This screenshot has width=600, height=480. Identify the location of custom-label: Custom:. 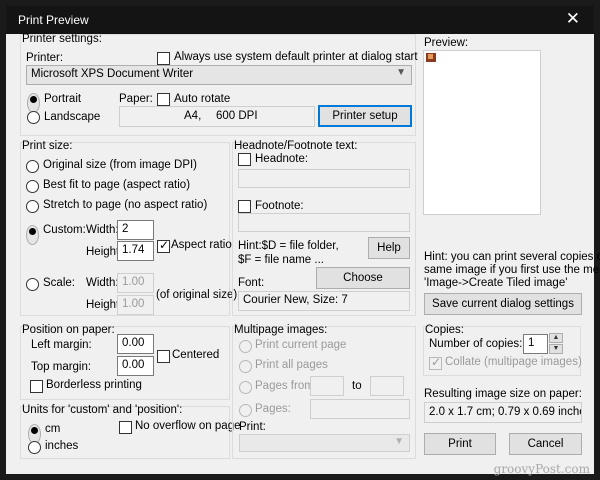
(64, 230).